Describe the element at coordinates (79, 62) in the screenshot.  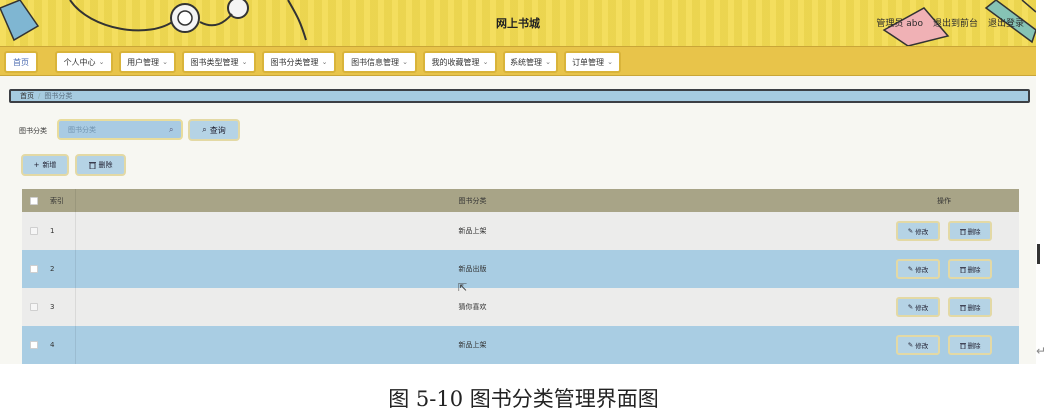
I see `nav-item-label: 个人中心` at that location.